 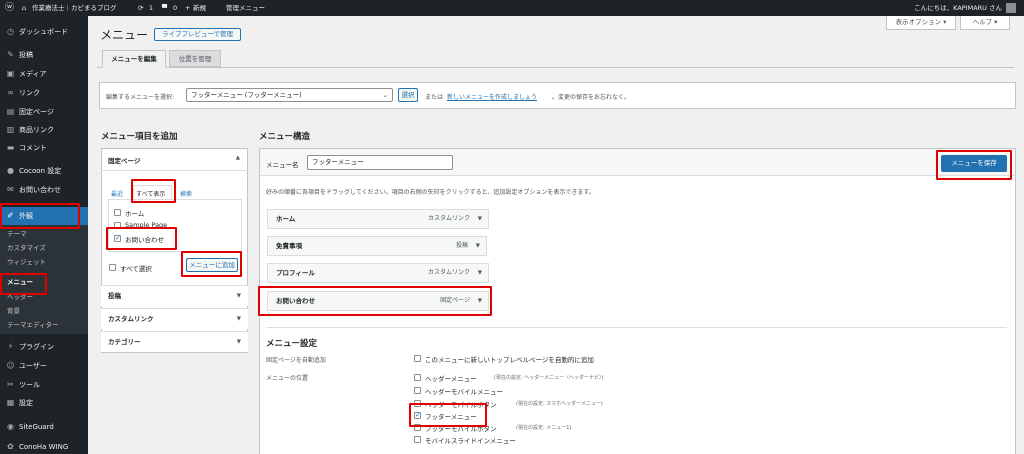 What do you see at coordinates (186, 193) in the screenshot?
I see `tab-search: 検索` at bounding box center [186, 193].